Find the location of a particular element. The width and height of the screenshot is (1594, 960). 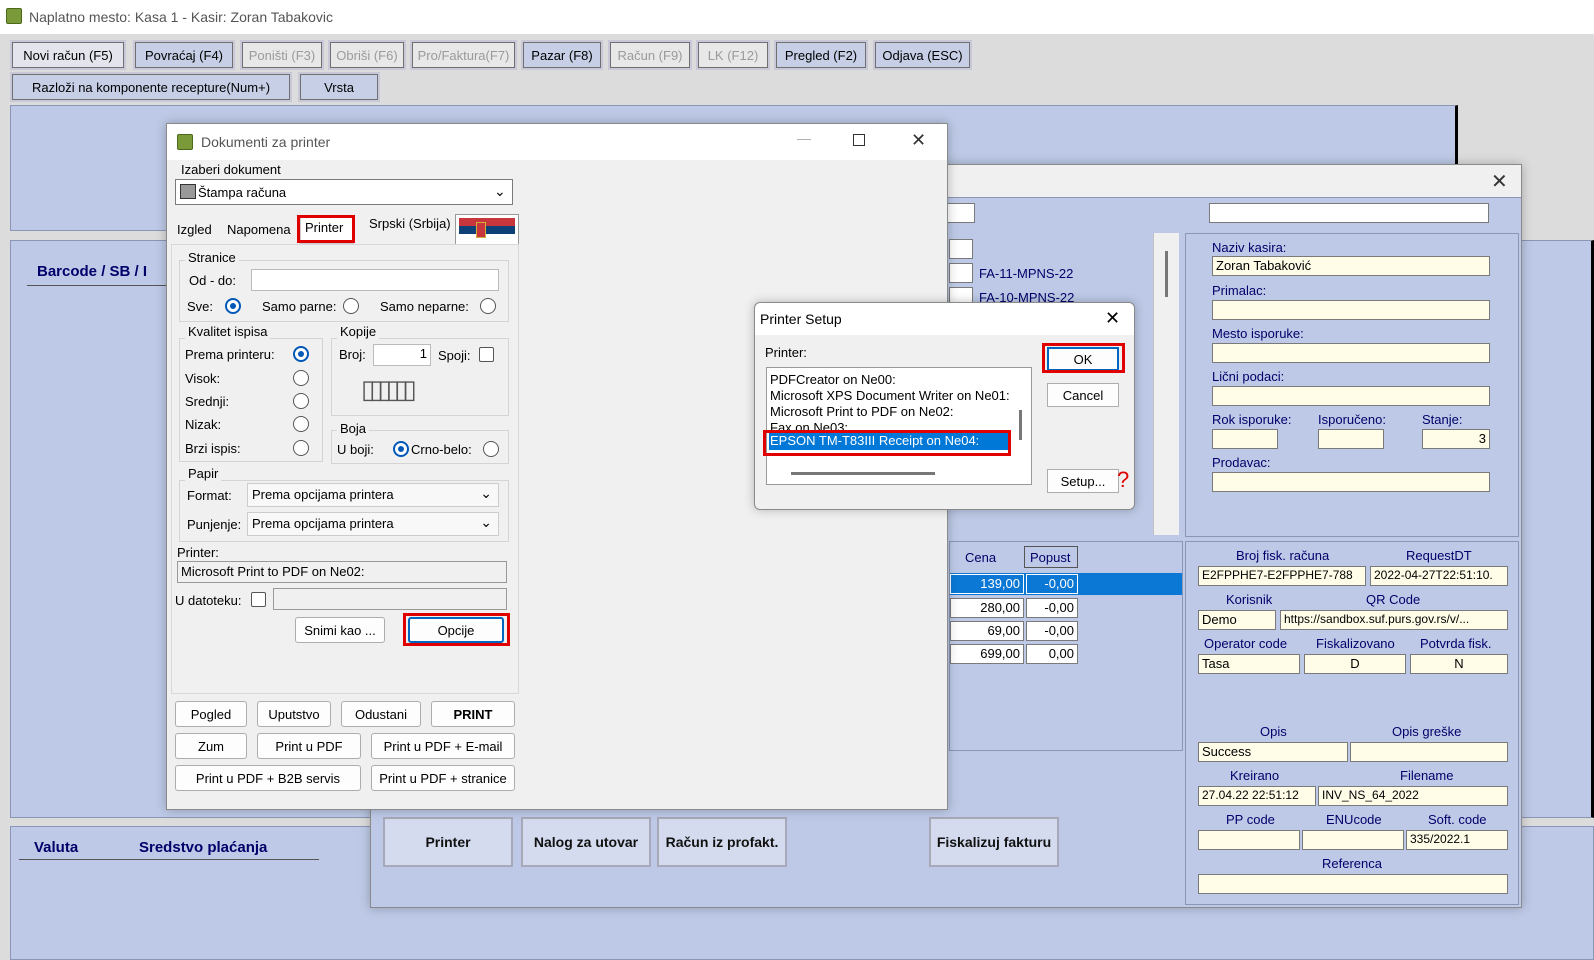

enu-code-field is located at coordinates (1353, 840).